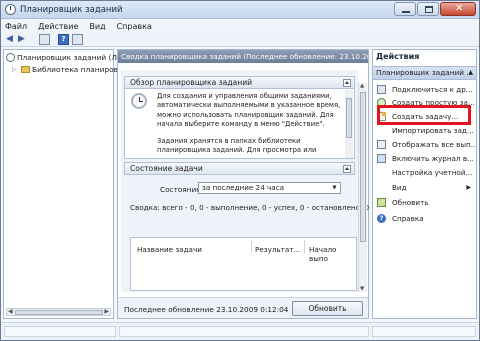  Describe the element at coordinates (243, 264) in the screenshot. I see `task-status-table: Название задачи Результат... Начало выпо` at that location.